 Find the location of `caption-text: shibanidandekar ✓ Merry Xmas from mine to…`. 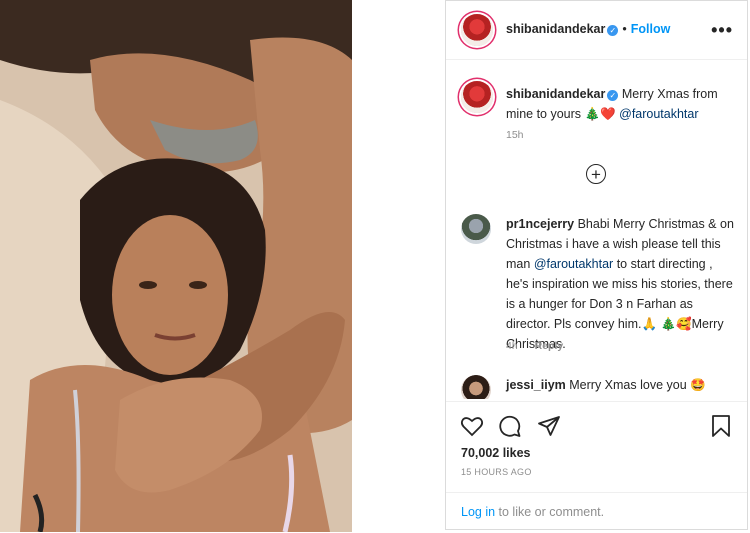

caption-text: shibanidandekar ✓ Merry Xmas from mine to… is located at coordinates (621, 104).